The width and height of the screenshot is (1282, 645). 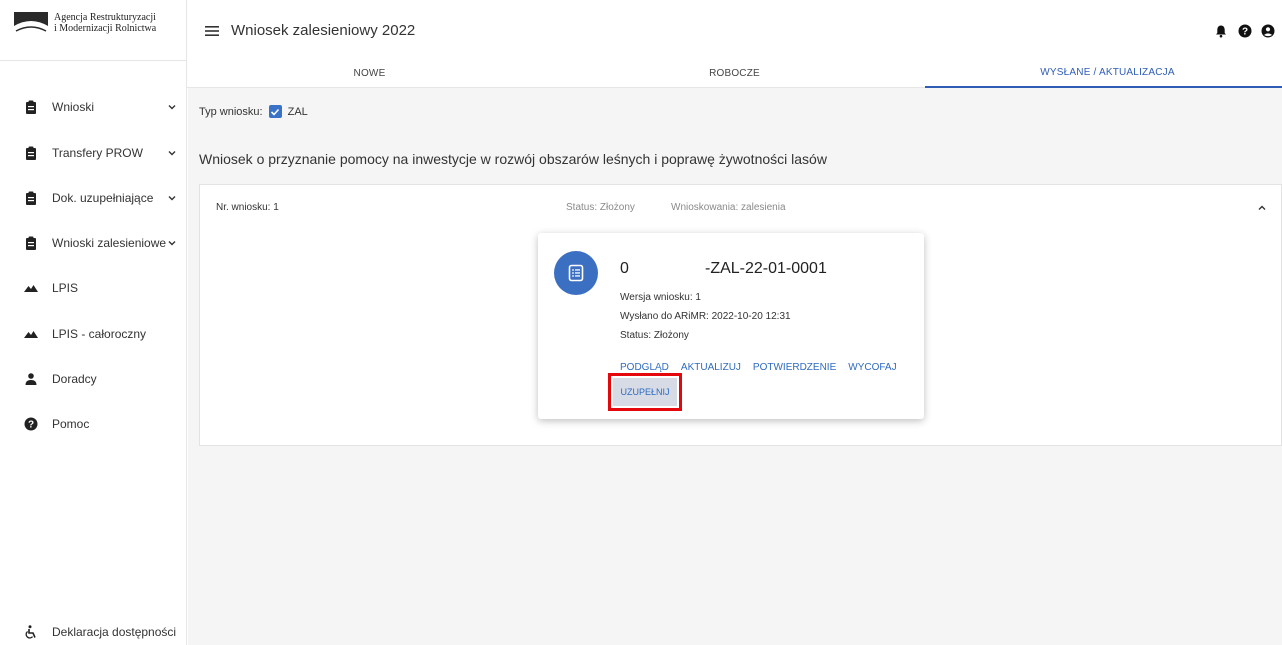 I want to click on sidebar-item-label: LPIS - całoroczny, so click(x=99, y=334).